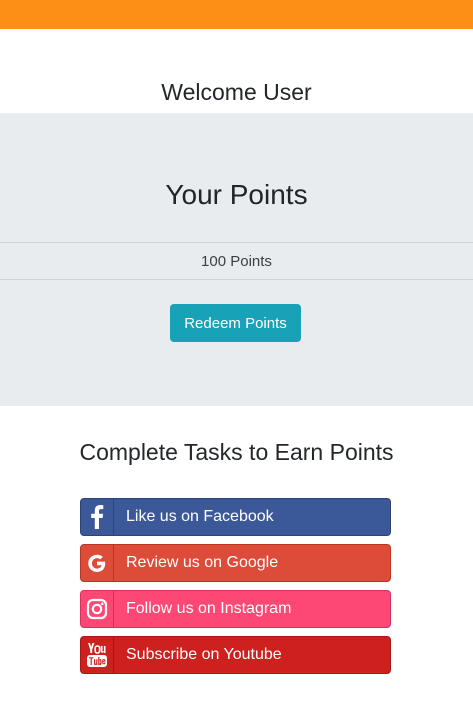  I want to click on google-button: Review us on Google, so click(235, 563).